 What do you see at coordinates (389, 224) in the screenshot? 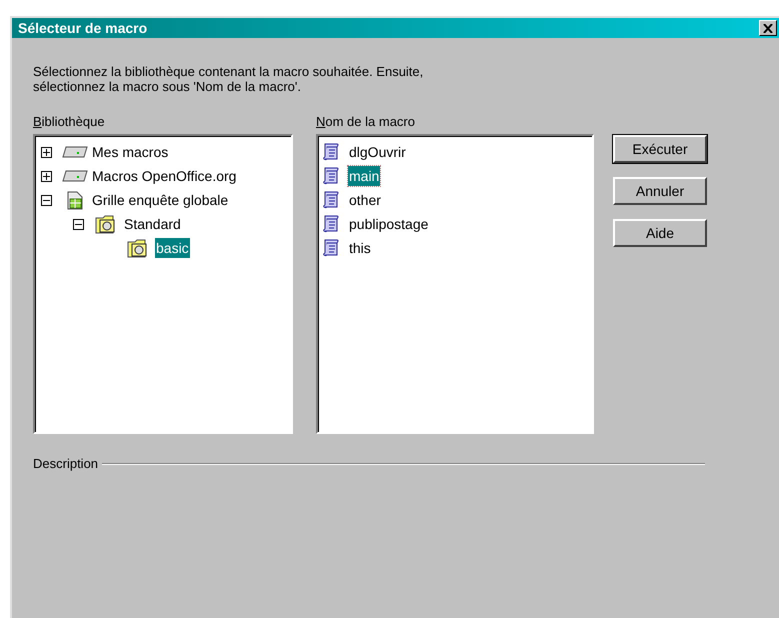
I see `macro-item: publipostage` at bounding box center [389, 224].